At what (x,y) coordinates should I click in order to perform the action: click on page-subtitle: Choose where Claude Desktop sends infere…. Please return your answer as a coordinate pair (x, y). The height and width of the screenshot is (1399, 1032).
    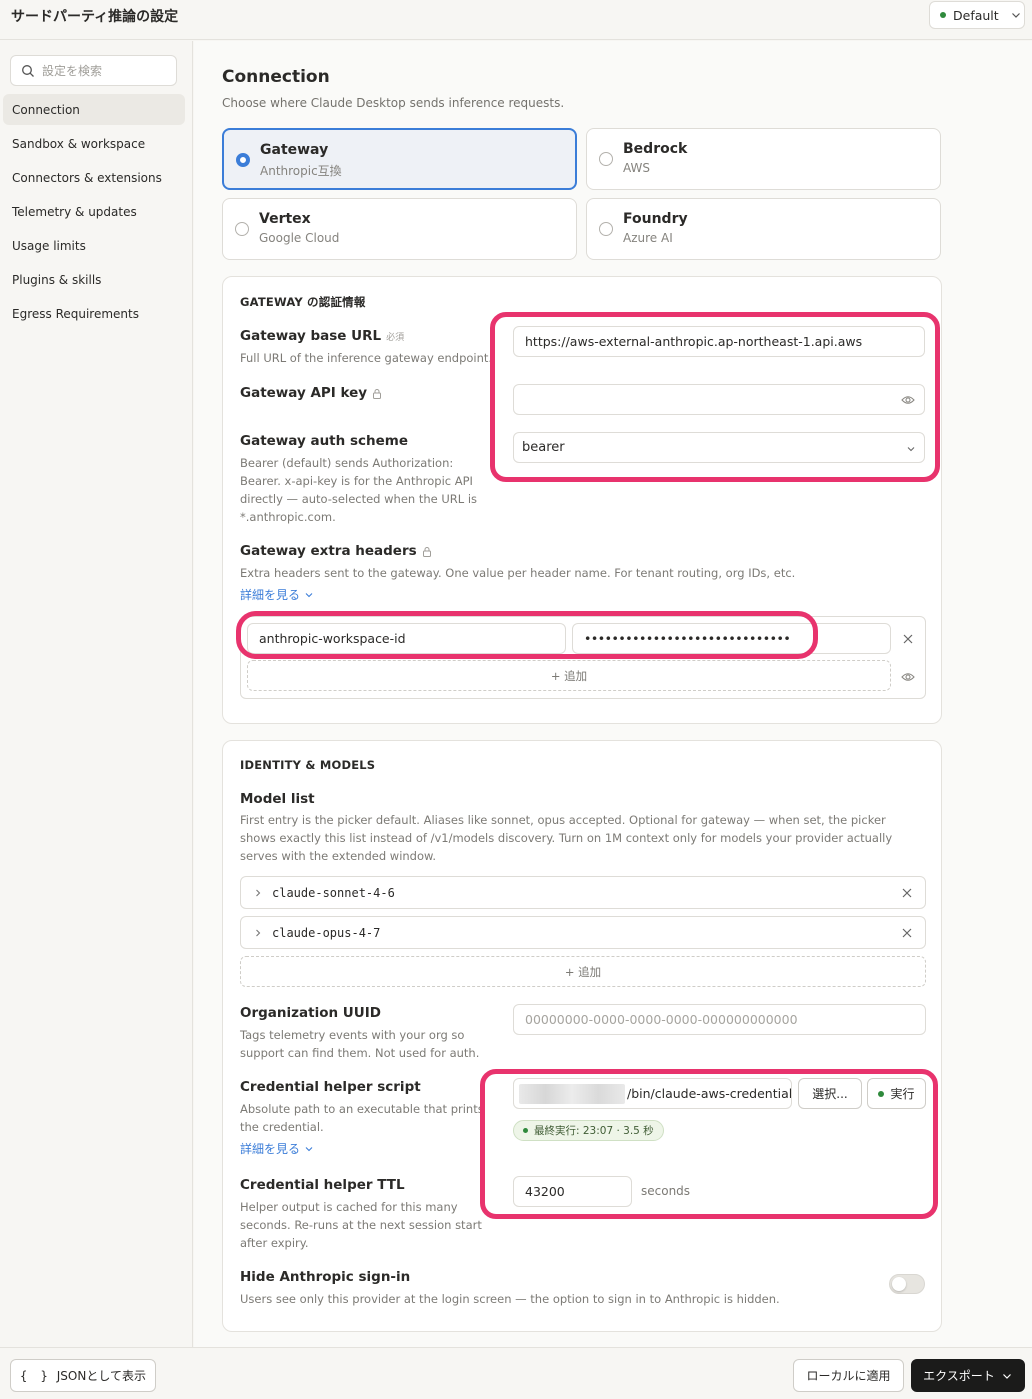
    Looking at the image, I should click on (393, 103).